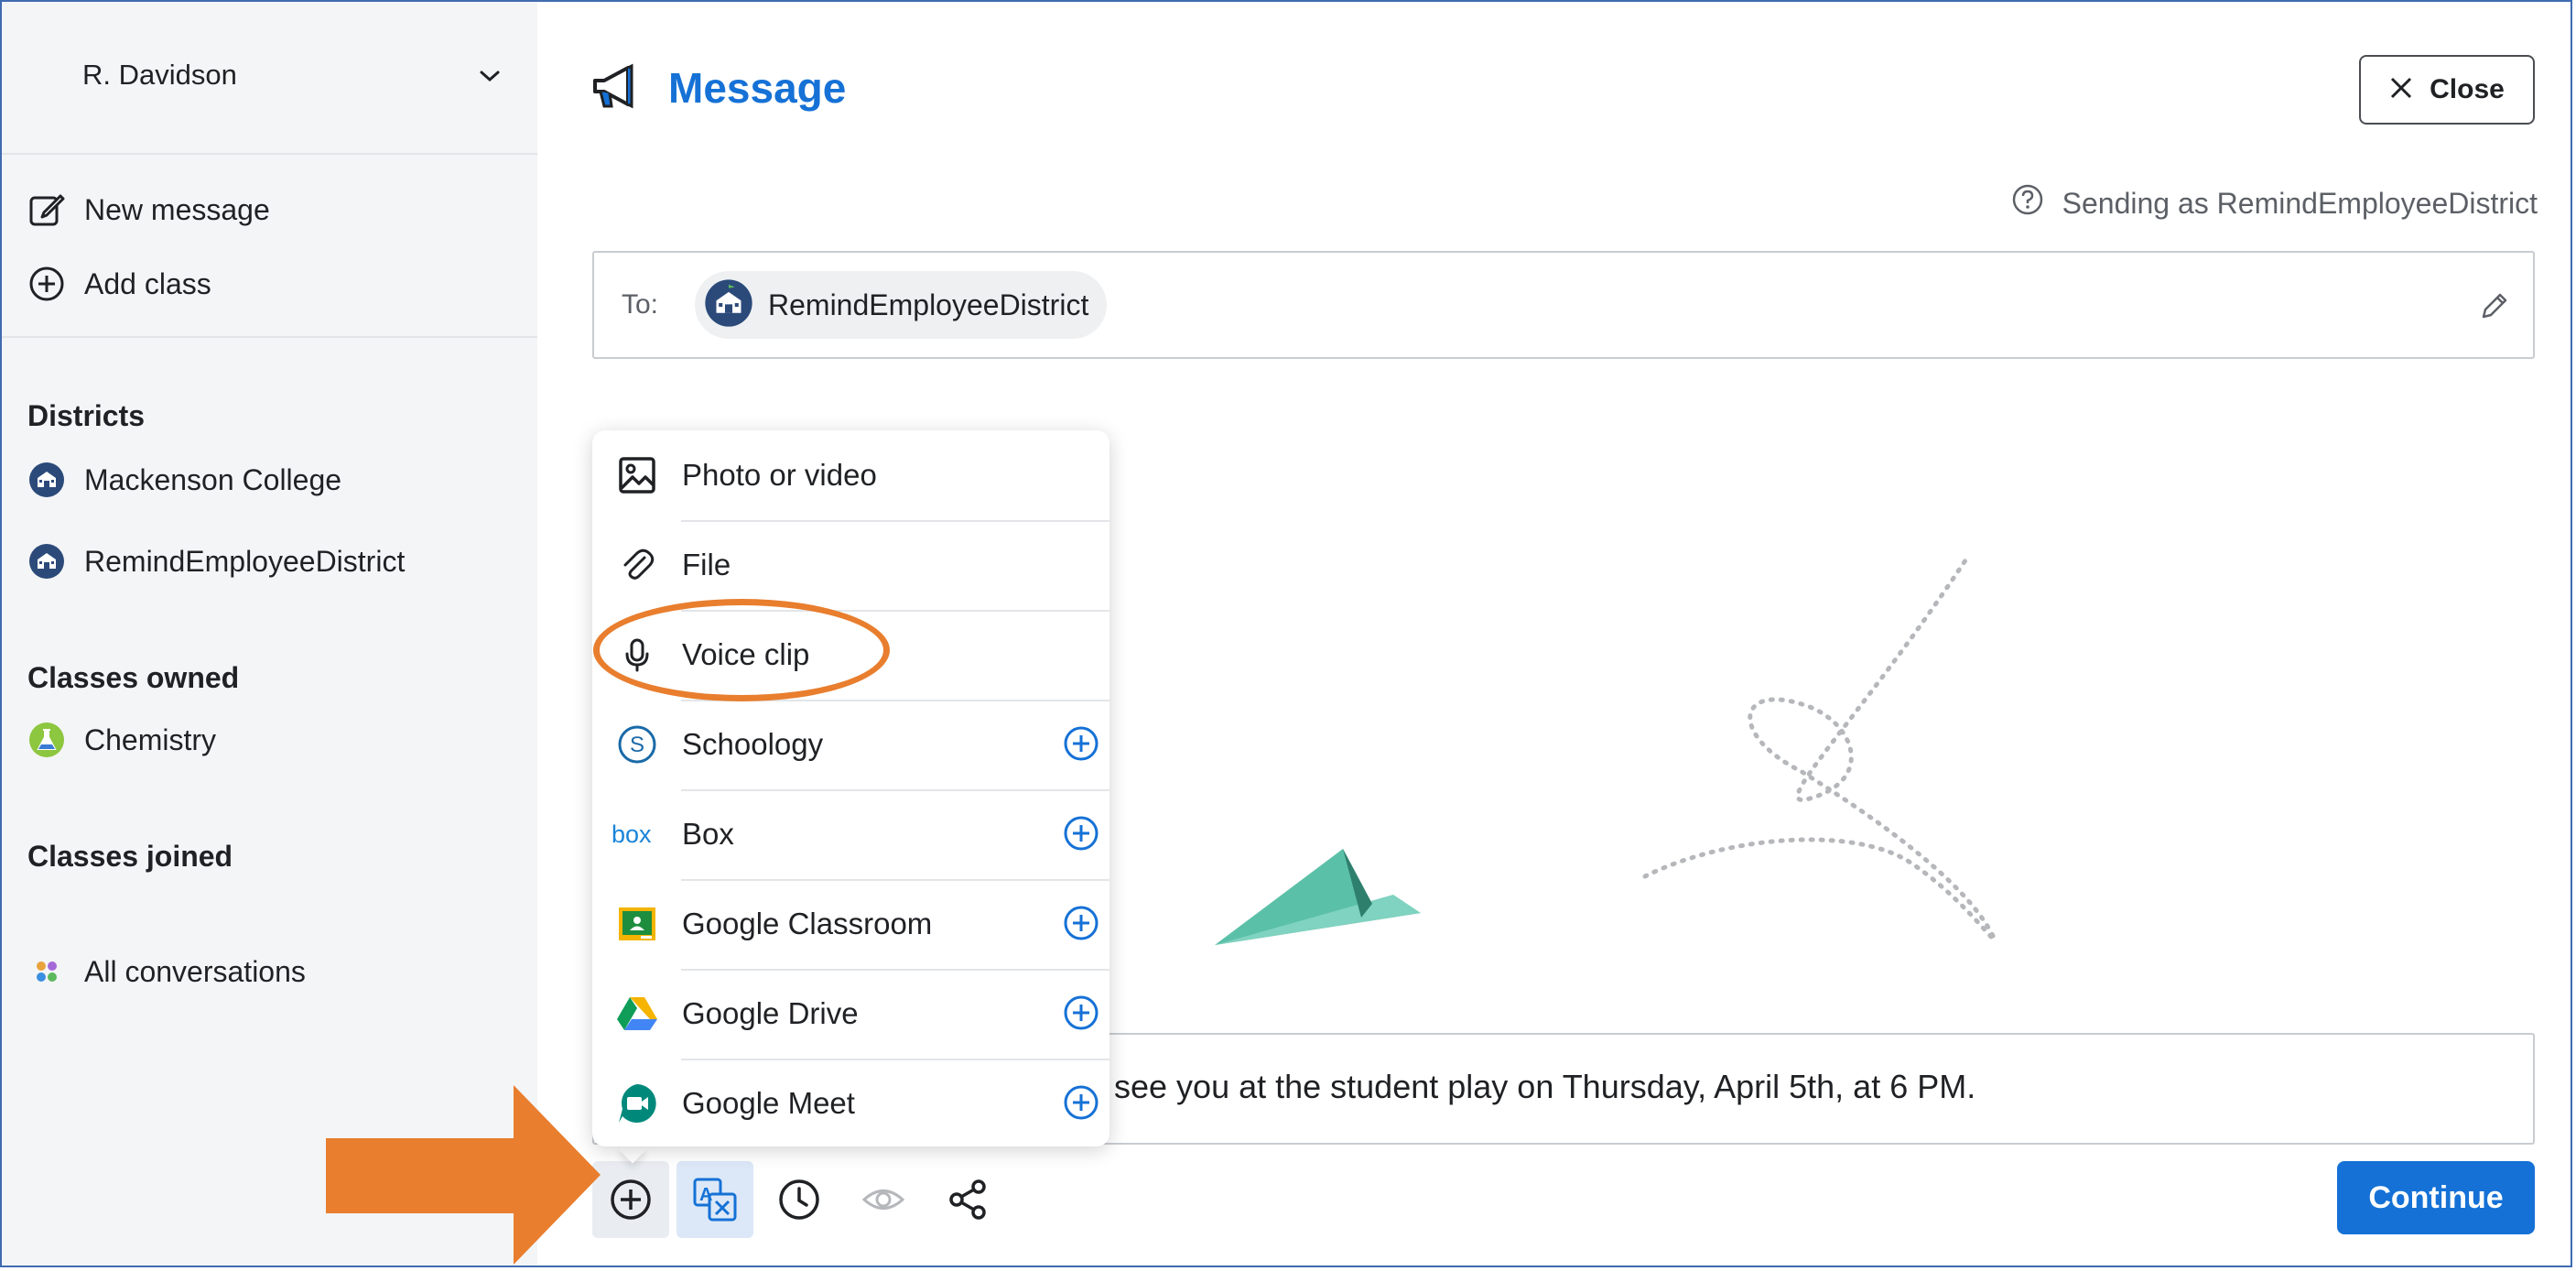 Image resolution: width=2576 pixels, height=1271 pixels. Describe the element at coordinates (769, 1103) in the screenshot. I see `menu-item-label: Google Meet` at that location.